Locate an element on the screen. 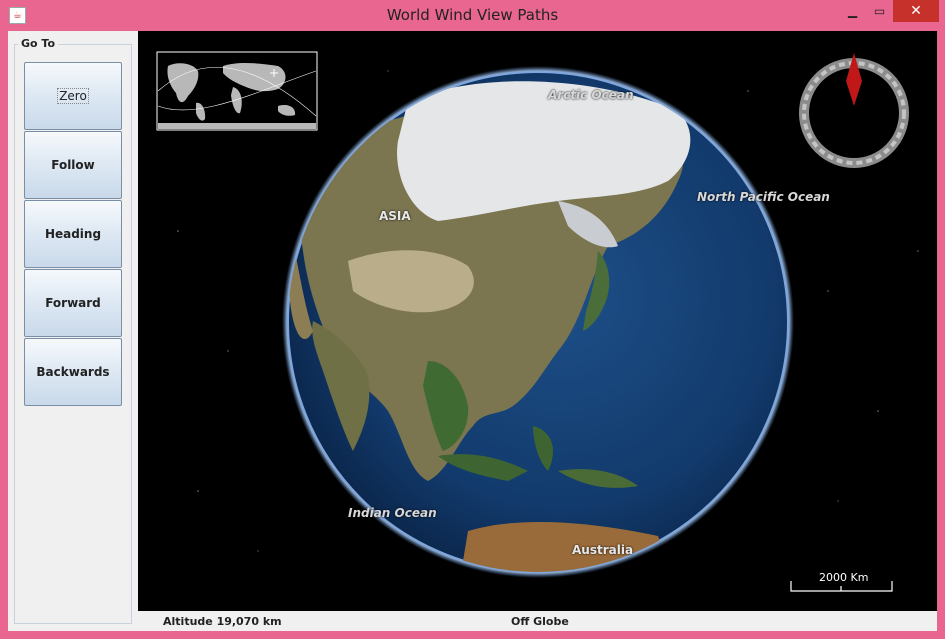 The width and height of the screenshot is (945, 639). goto-legend: Go To is located at coordinates (38, 43).